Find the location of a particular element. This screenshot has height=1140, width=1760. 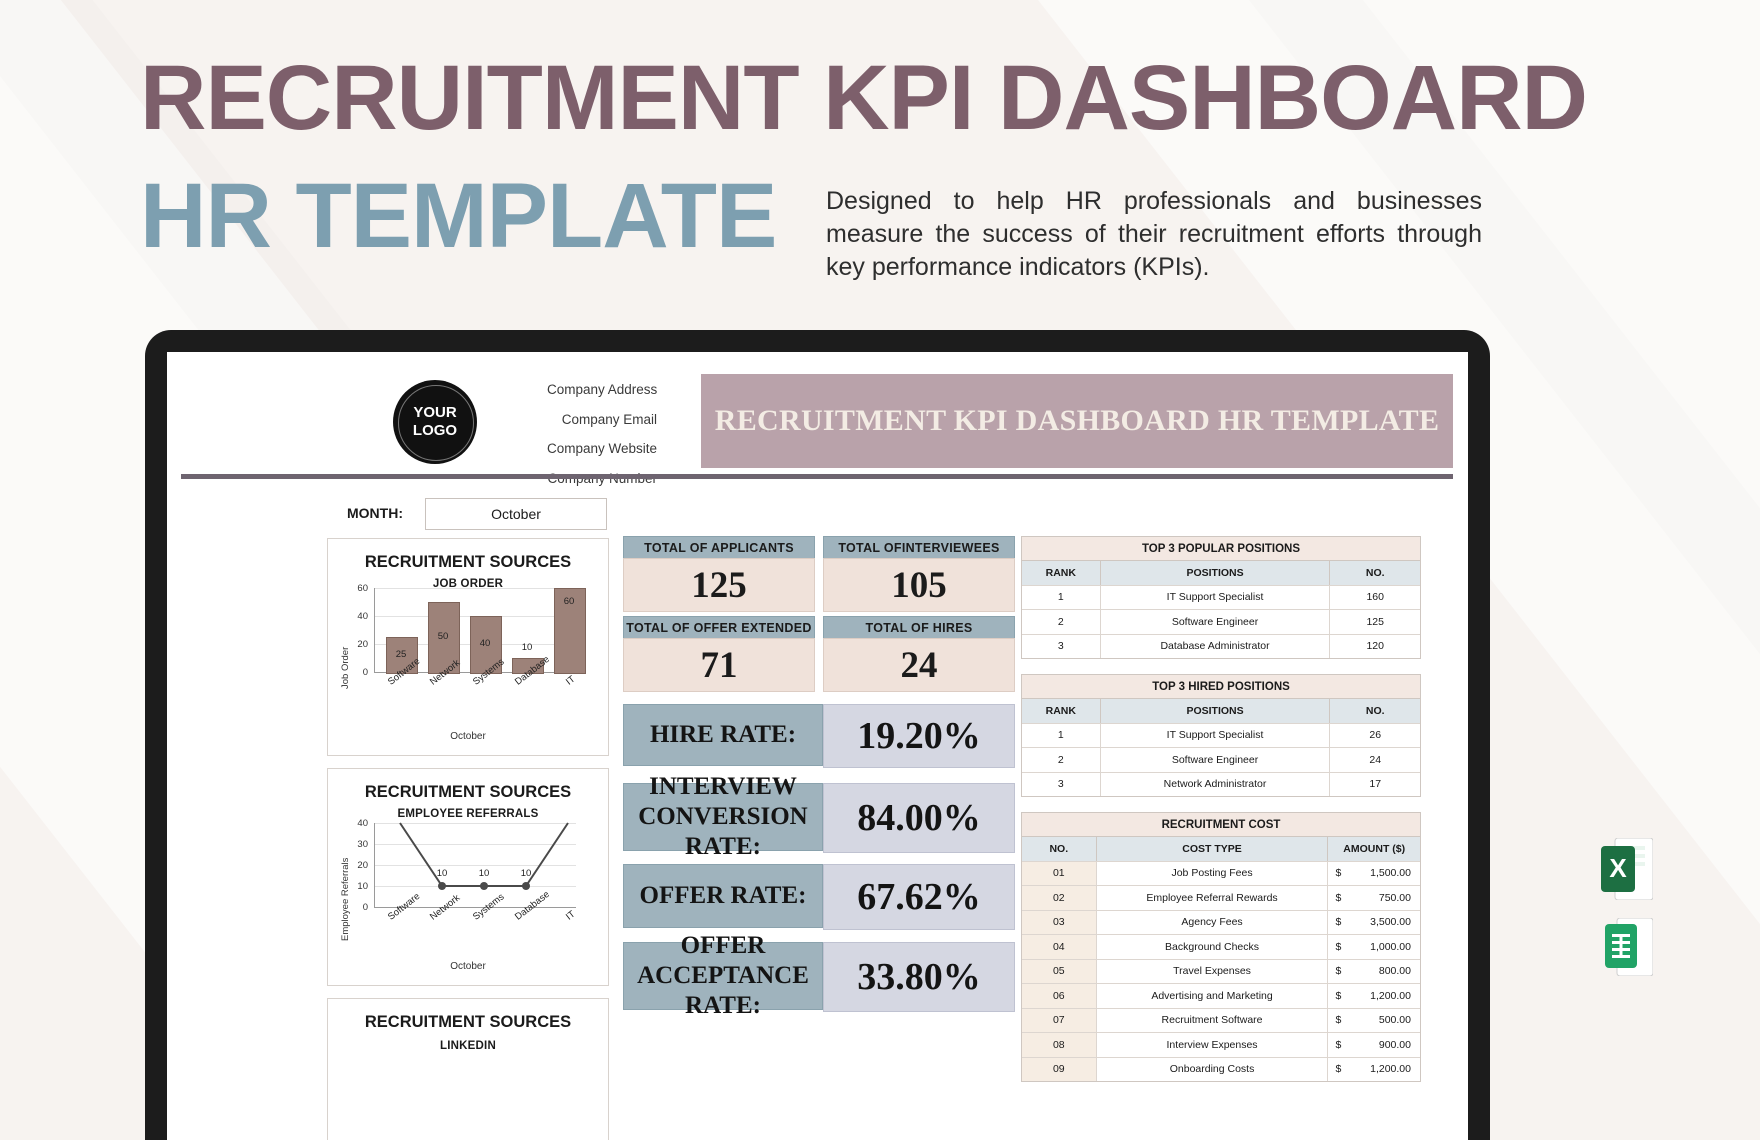

table-row: 1 IT Support Specialist 160 is located at coordinates (1221, 597).